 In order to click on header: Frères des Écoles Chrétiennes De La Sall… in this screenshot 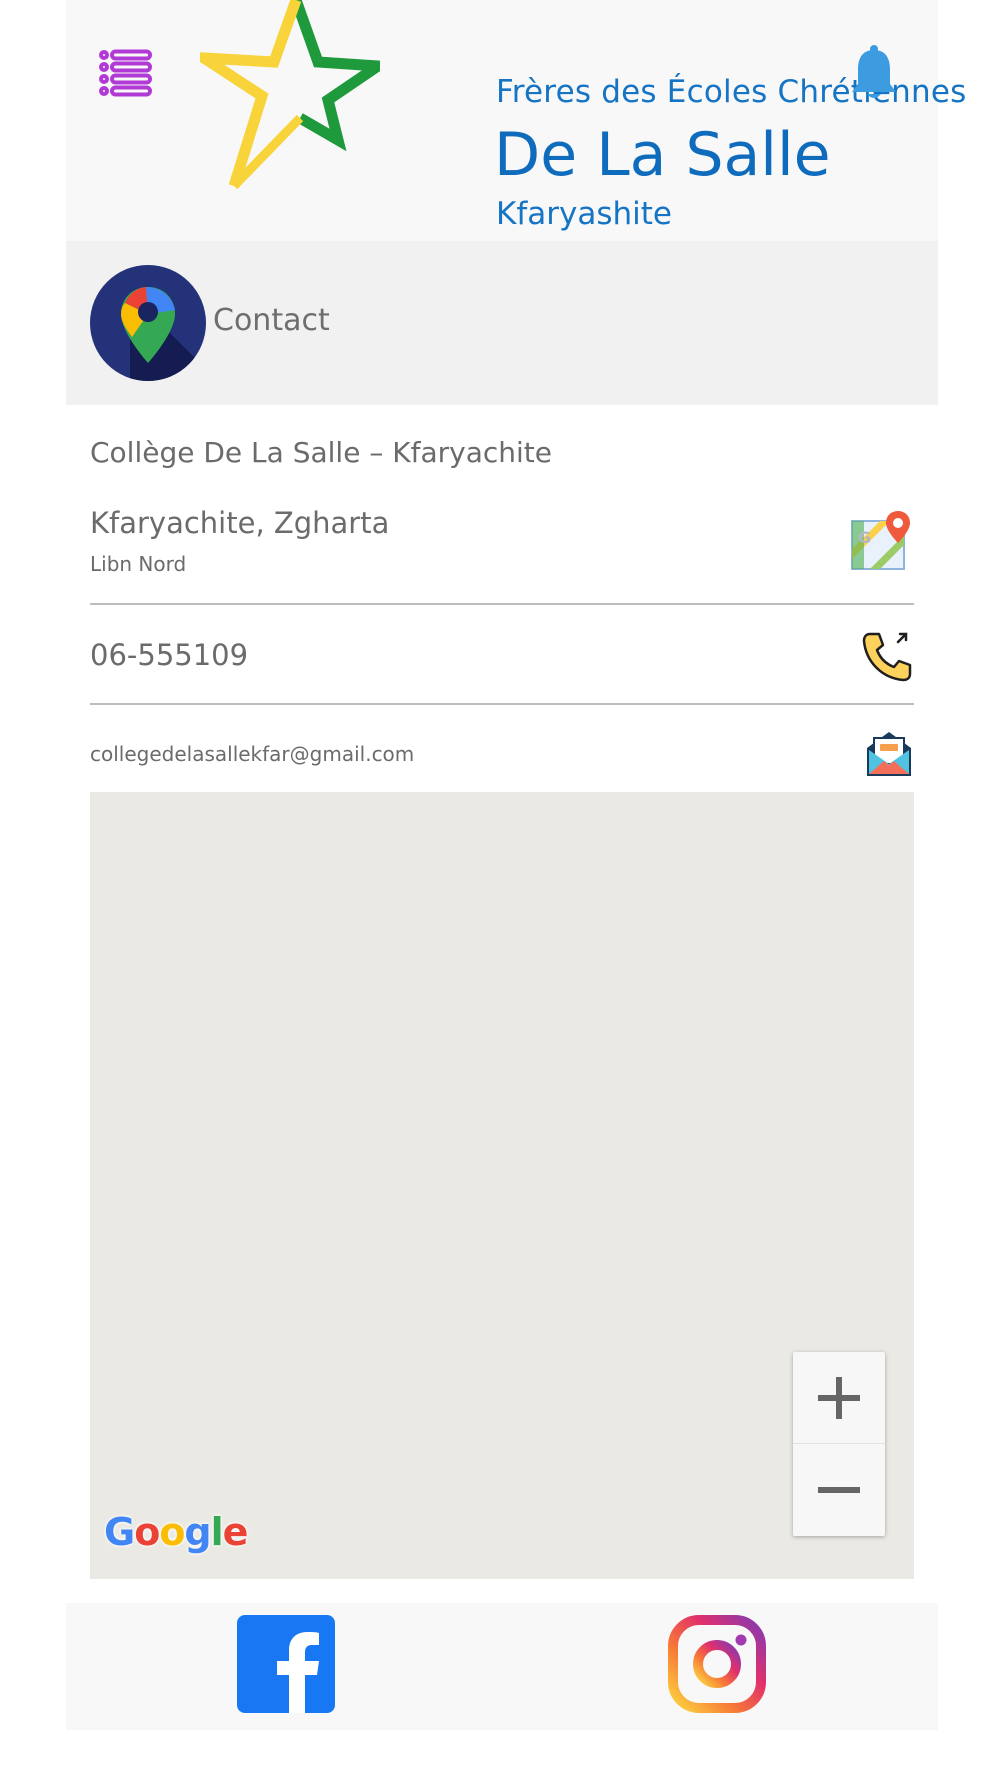, I will do `click(516, 120)`.